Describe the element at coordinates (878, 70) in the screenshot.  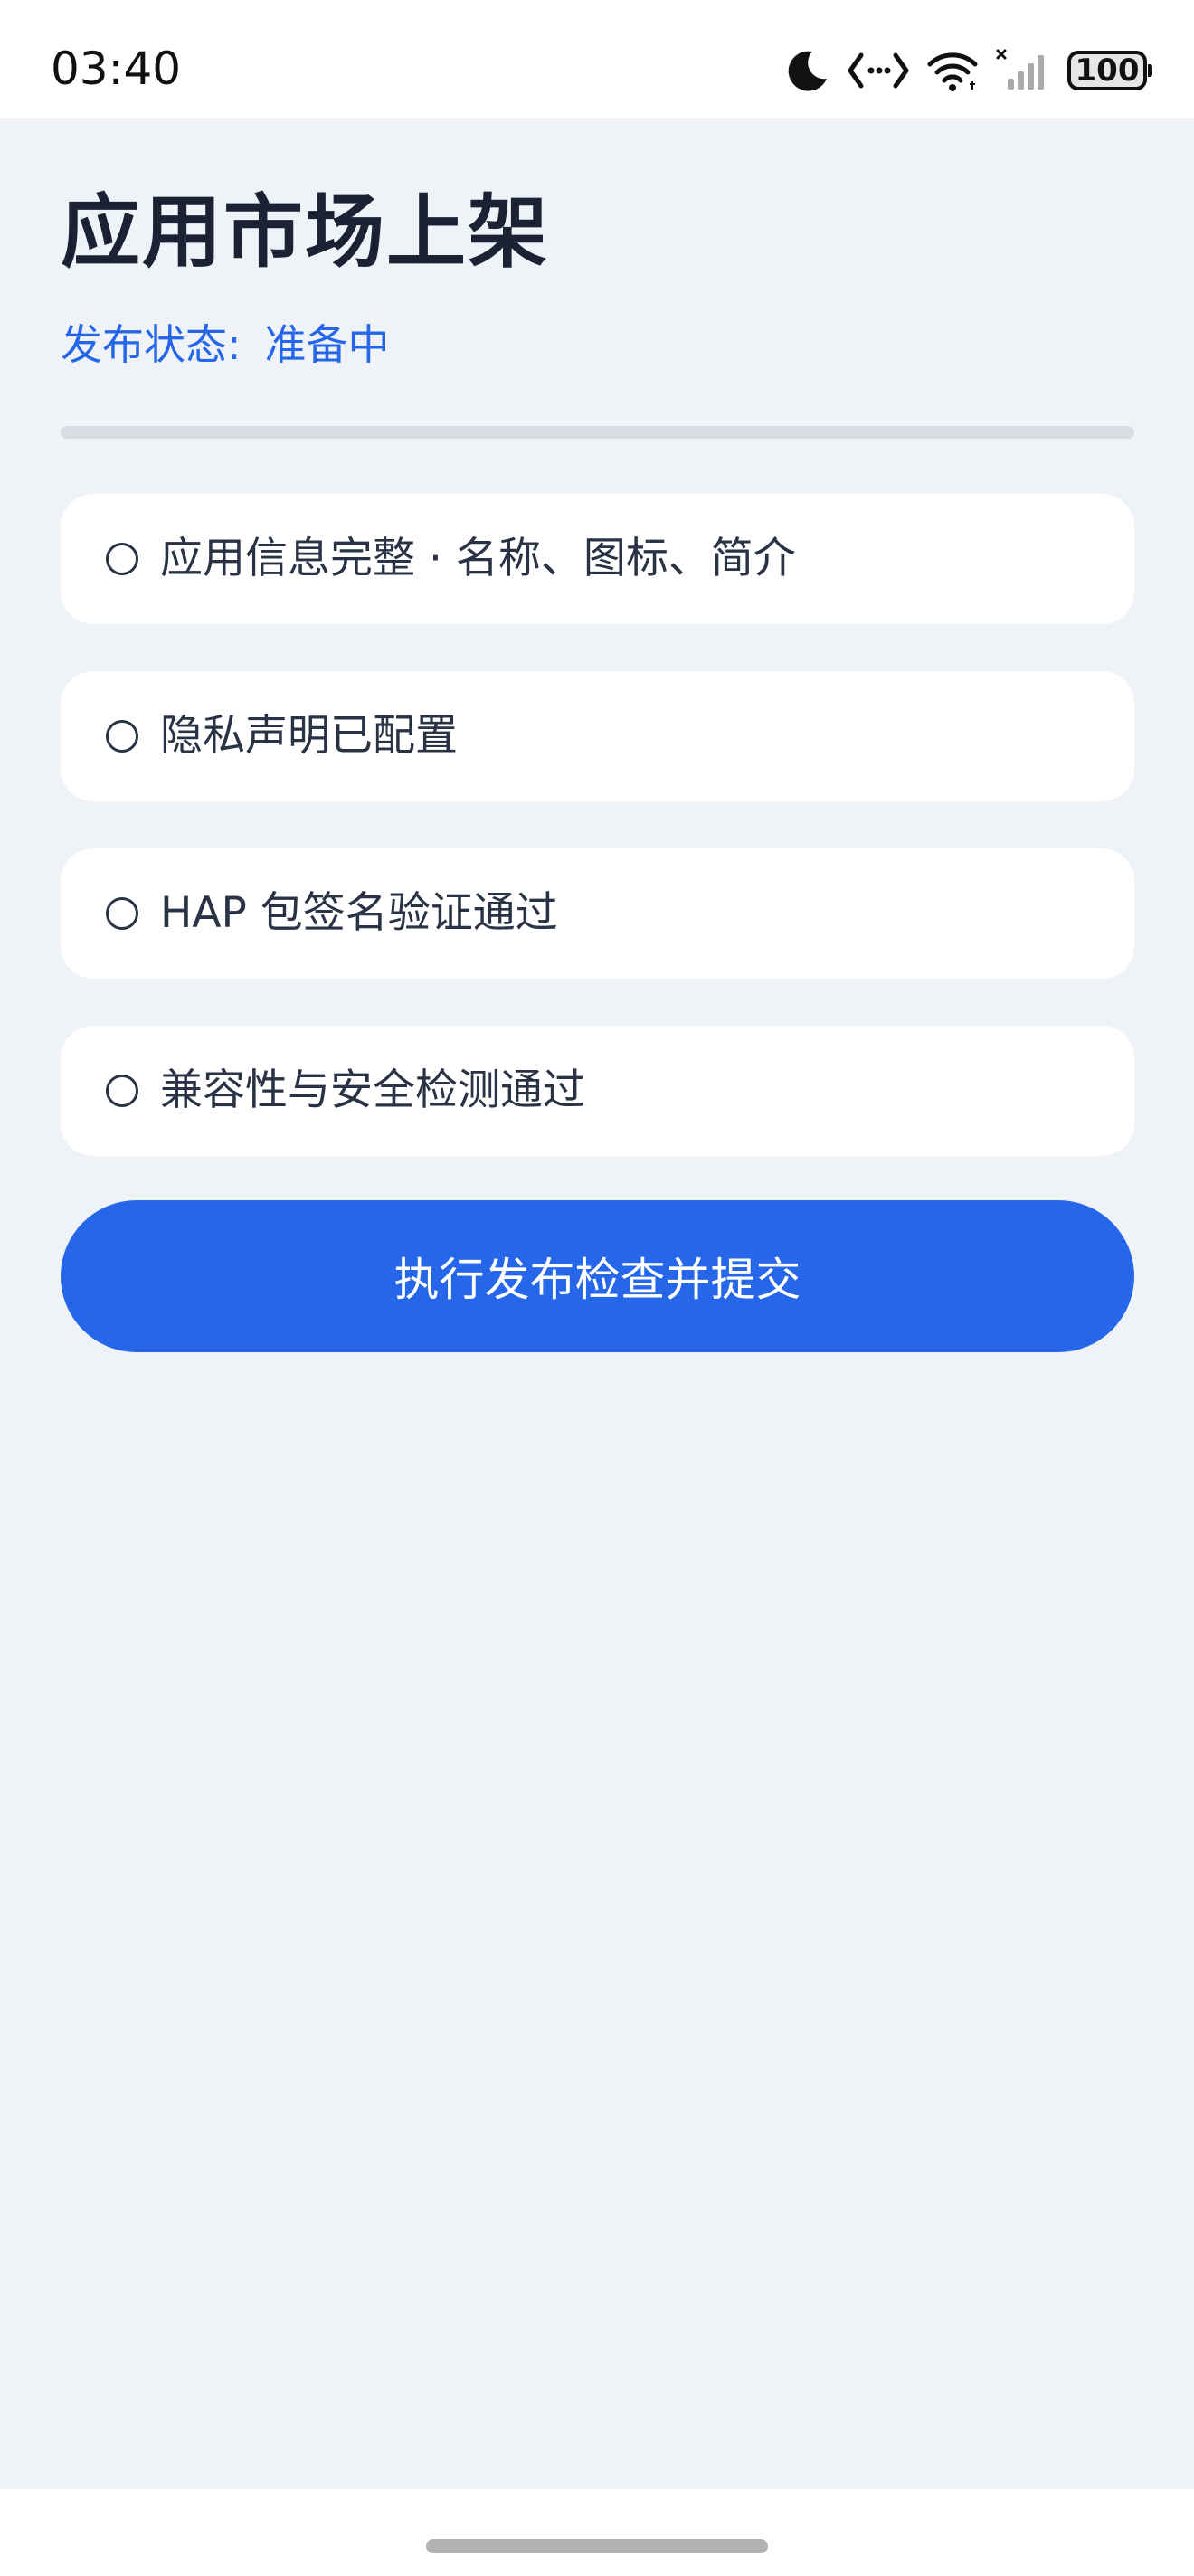
I see `code-icon` at that location.